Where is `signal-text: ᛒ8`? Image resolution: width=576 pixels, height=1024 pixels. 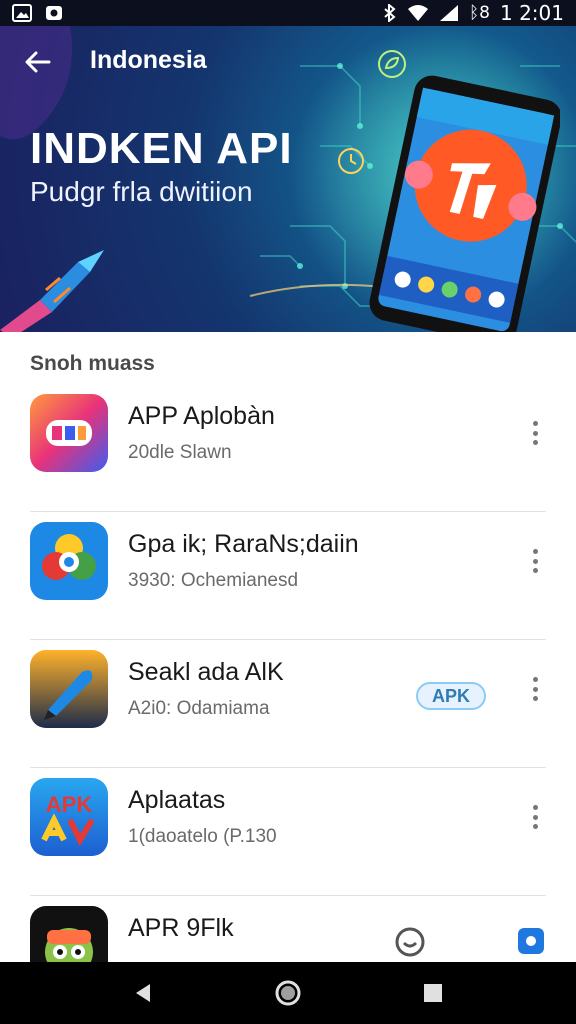 signal-text: ᛒ8 is located at coordinates (479, 13).